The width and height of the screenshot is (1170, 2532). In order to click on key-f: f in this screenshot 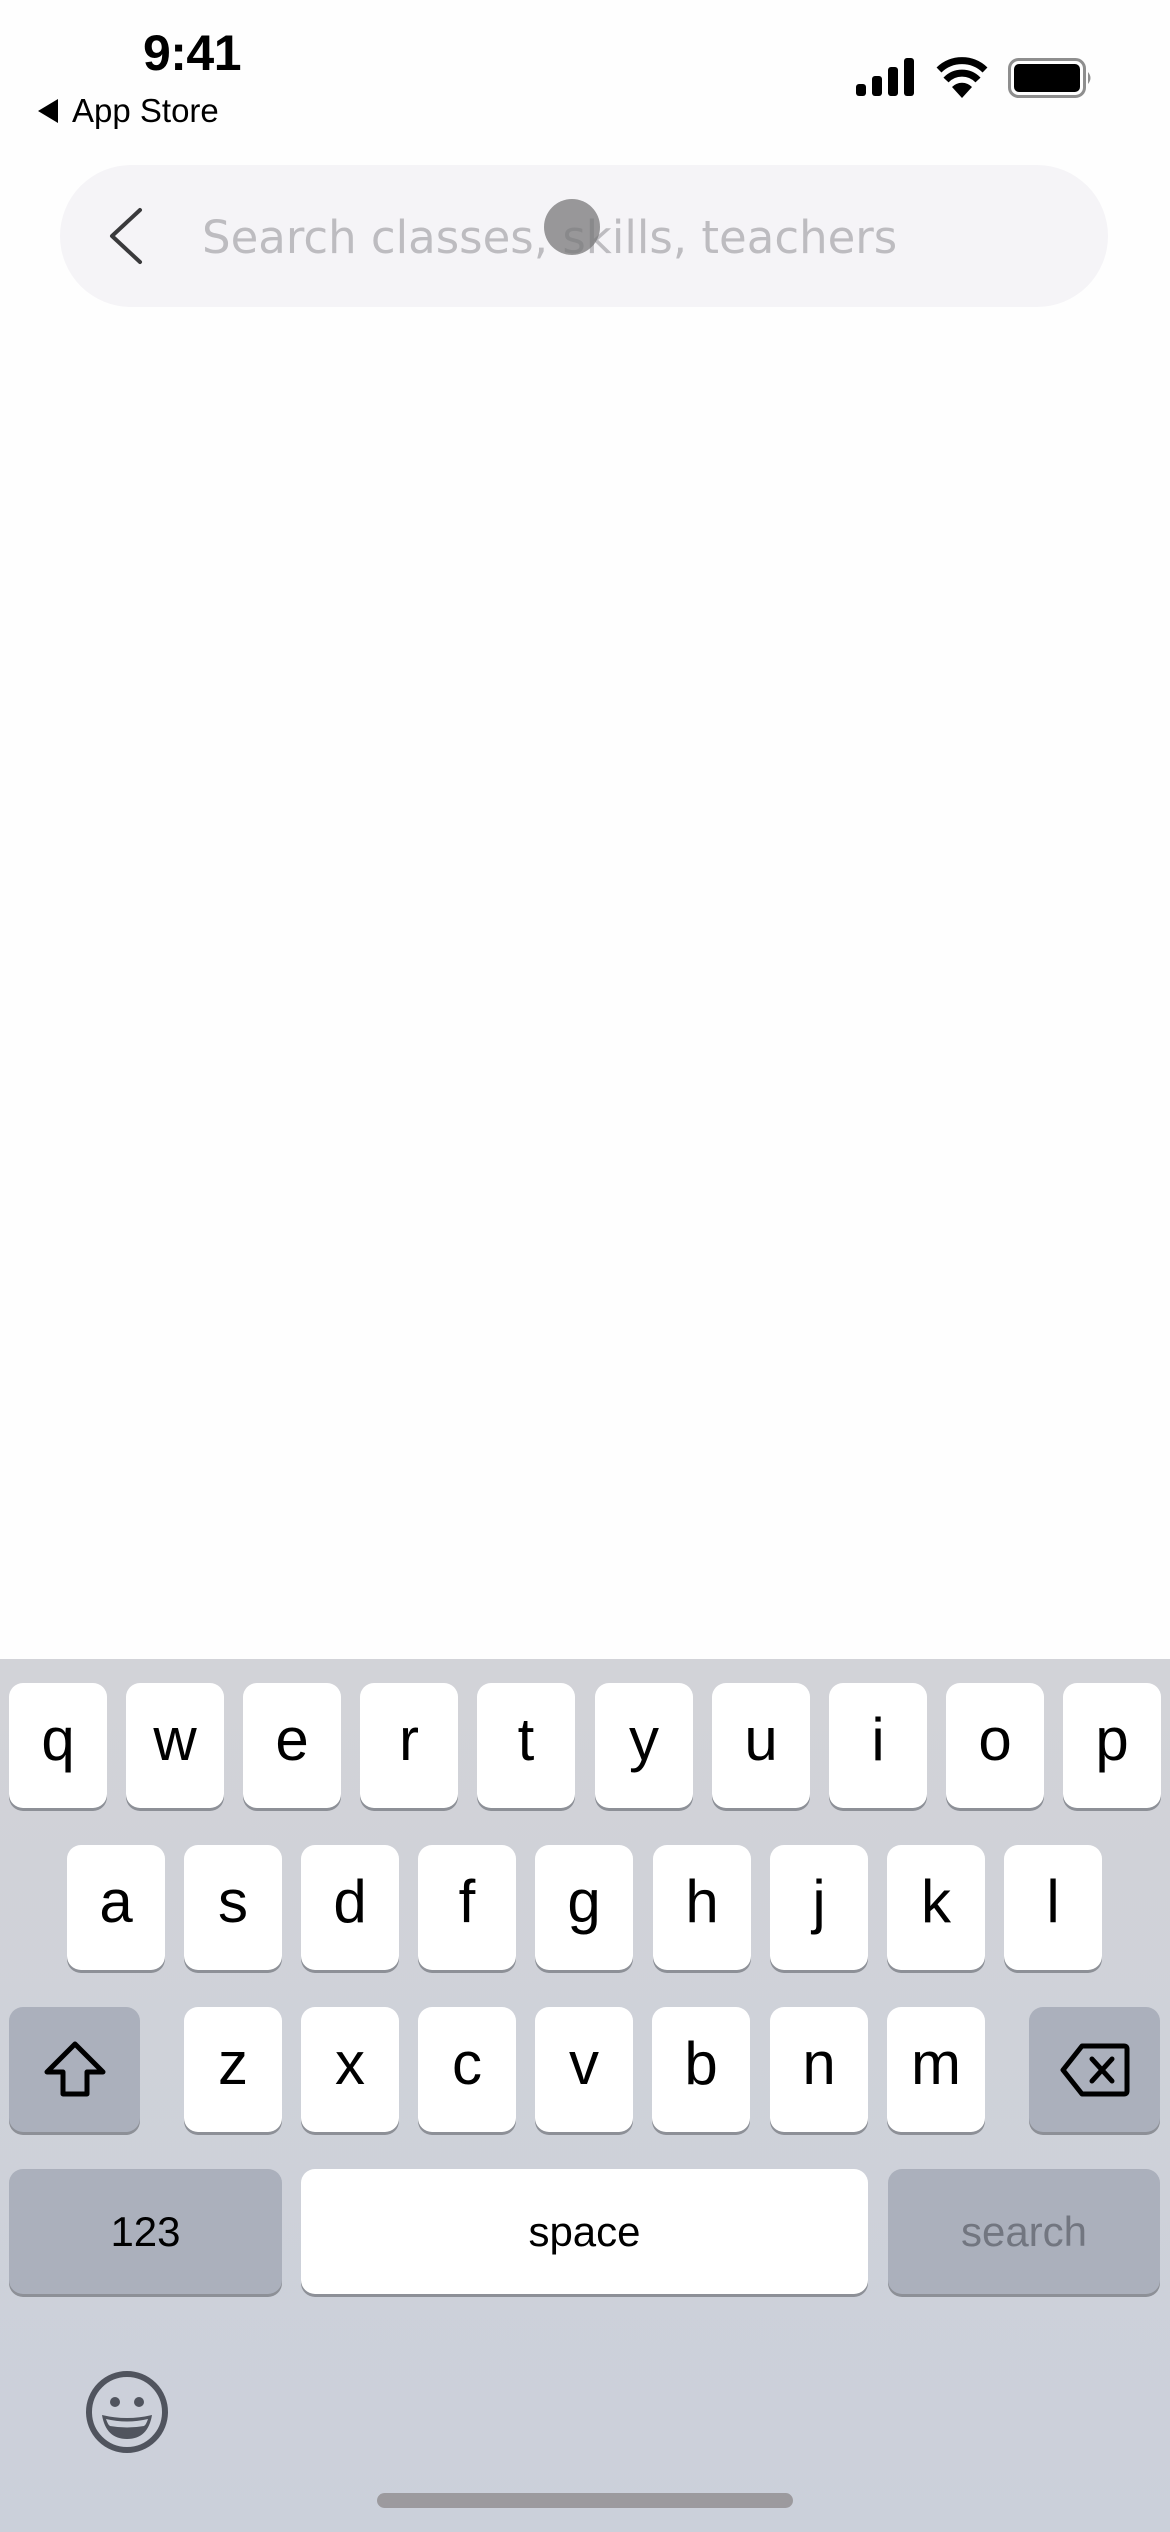, I will do `click(467, 1907)`.